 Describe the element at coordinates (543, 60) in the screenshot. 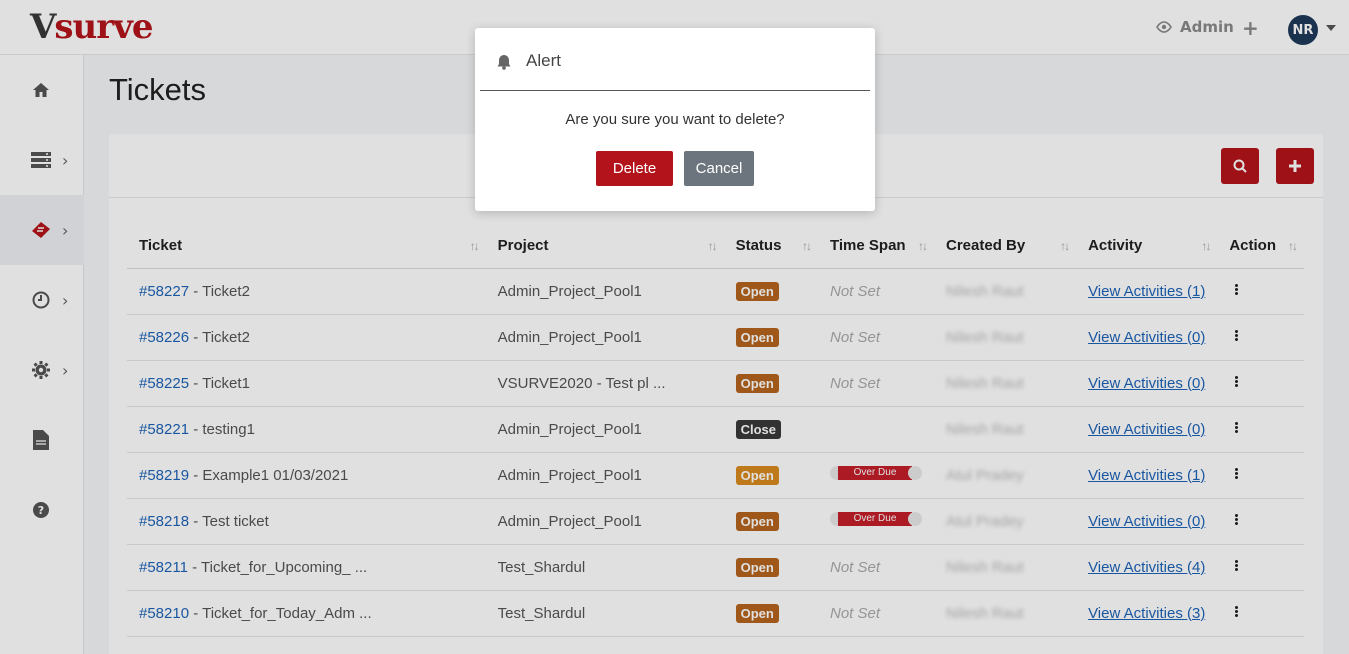

I see `dialog-title: Alert` at that location.